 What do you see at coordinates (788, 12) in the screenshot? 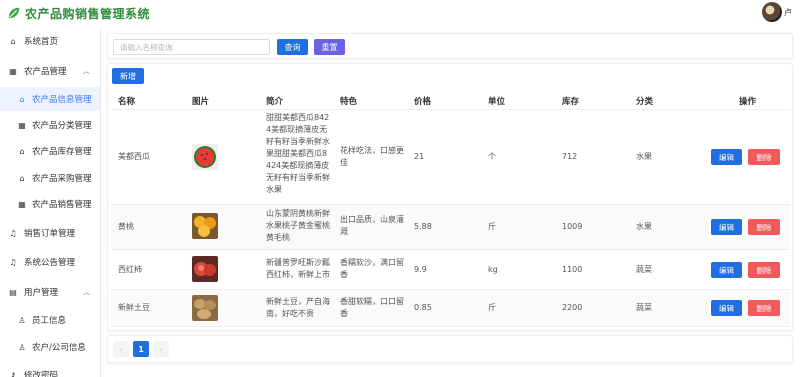
I see `user-name: 卢` at bounding box center [788, 12].